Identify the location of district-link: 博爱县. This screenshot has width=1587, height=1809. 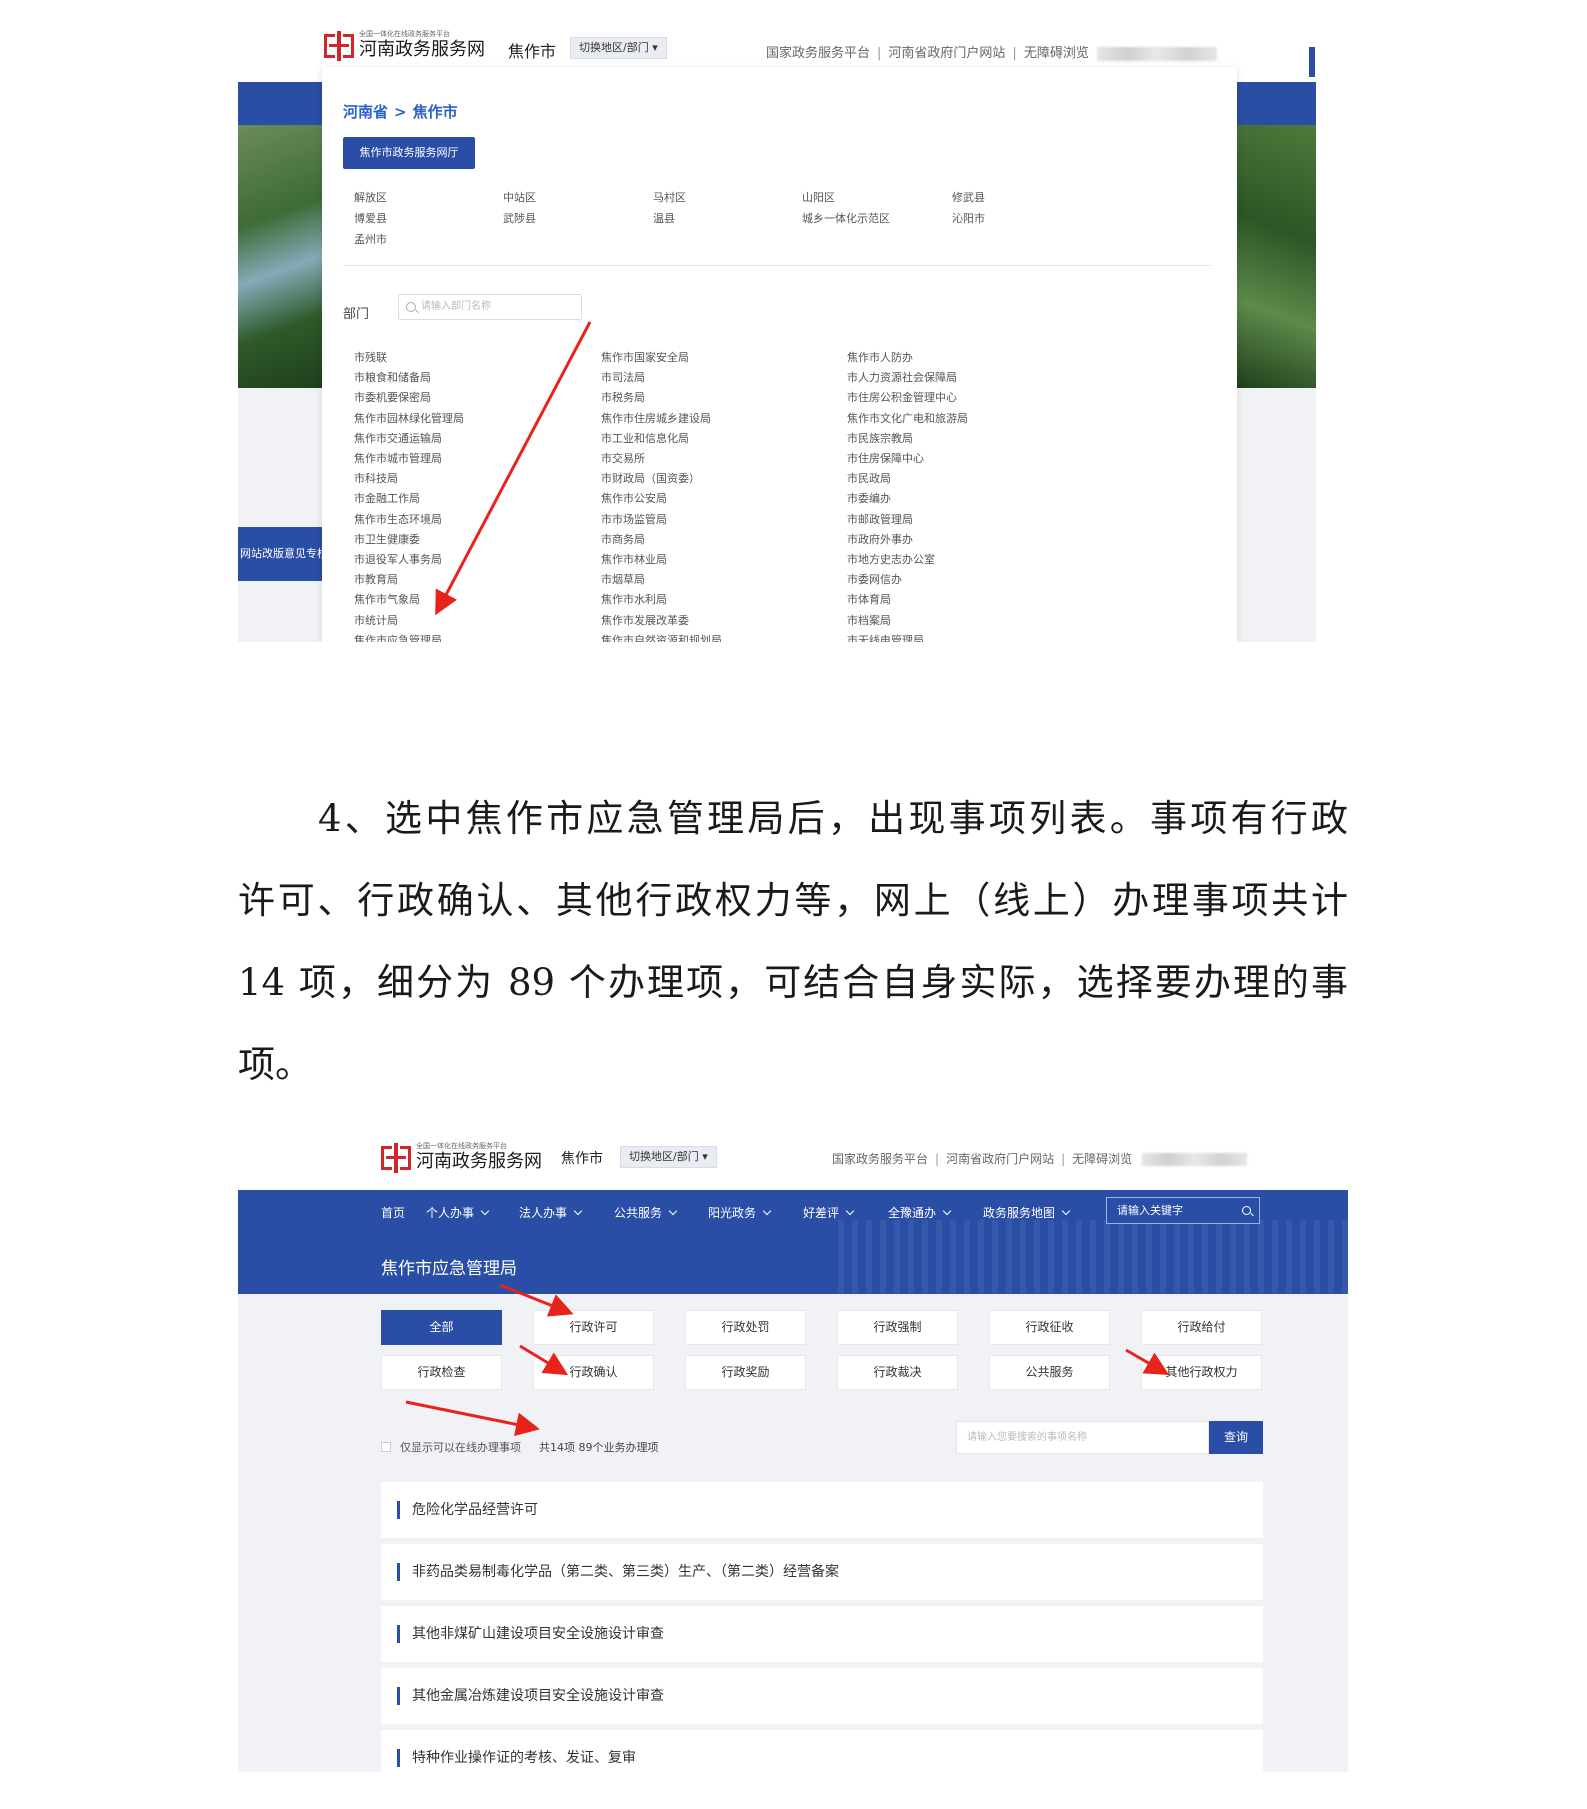
(370, 218).